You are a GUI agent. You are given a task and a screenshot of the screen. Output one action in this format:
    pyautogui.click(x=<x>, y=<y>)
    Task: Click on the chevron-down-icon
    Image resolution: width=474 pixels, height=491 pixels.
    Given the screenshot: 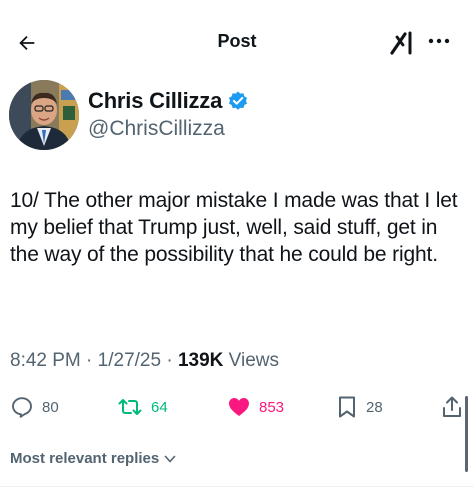 What is the action you would take?
    pyautogui.click(x=170, y=458)
    